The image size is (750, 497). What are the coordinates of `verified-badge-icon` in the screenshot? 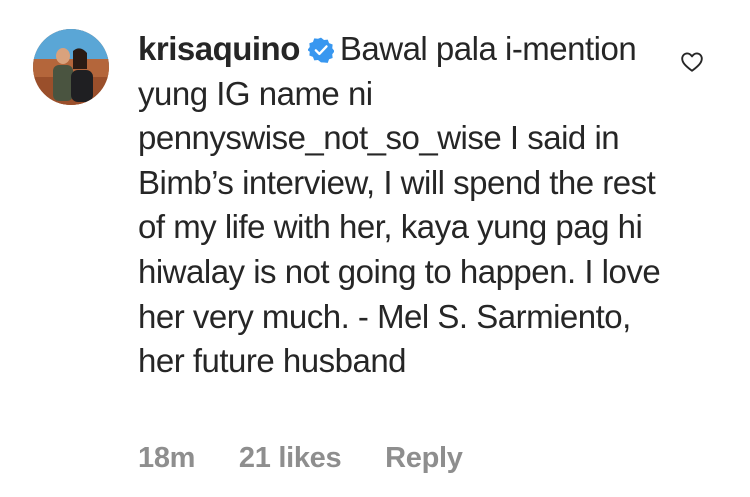 It's located at (320, 50).